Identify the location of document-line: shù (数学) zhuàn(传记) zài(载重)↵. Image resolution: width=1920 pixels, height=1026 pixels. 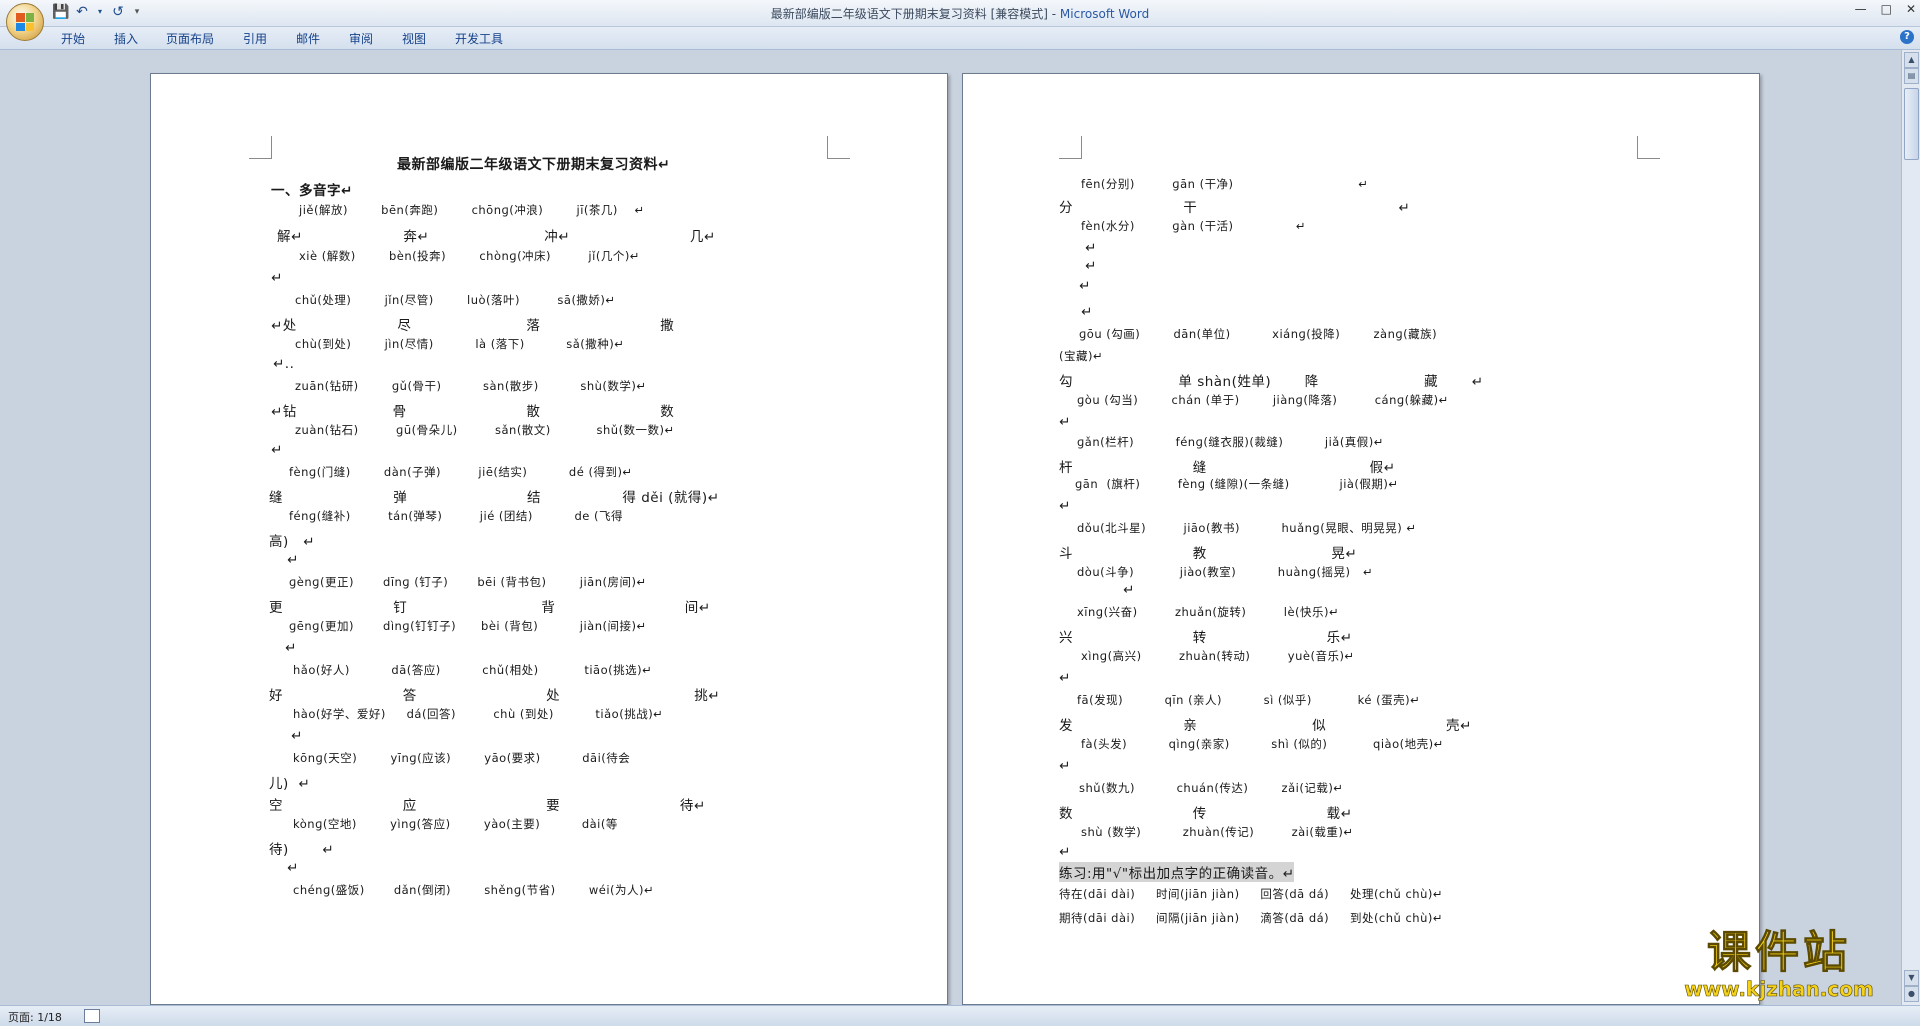
(1217, 832).